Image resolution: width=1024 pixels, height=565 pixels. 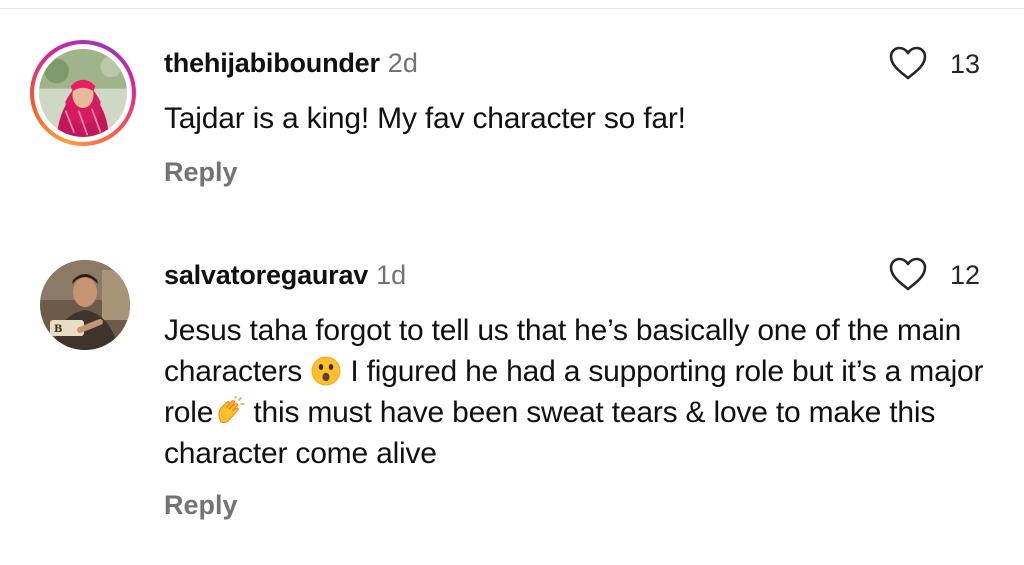 I want to click on svg-text: B, so click(x=58, y=329).